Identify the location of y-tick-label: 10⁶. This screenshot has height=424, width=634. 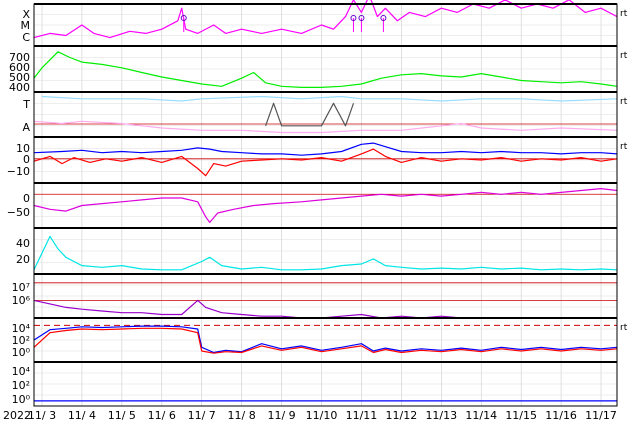
(21, 300).